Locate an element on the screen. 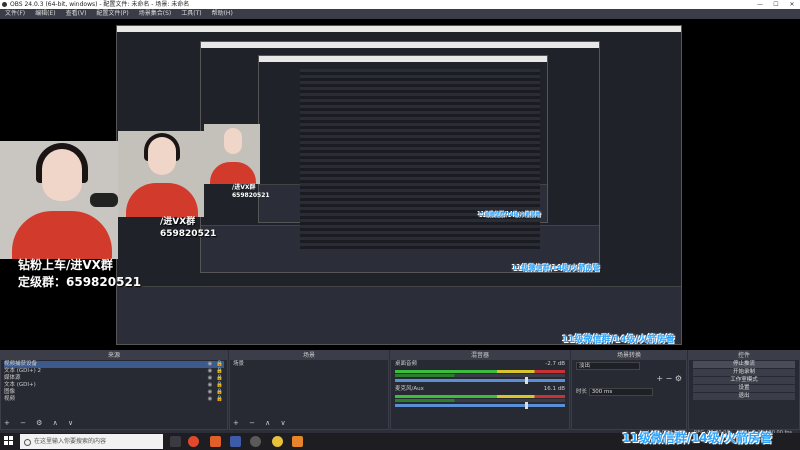 The width and height of the screenshot is (800, 450). studio-mode-button: 工作室模式 is located at coordinates (744, 380).